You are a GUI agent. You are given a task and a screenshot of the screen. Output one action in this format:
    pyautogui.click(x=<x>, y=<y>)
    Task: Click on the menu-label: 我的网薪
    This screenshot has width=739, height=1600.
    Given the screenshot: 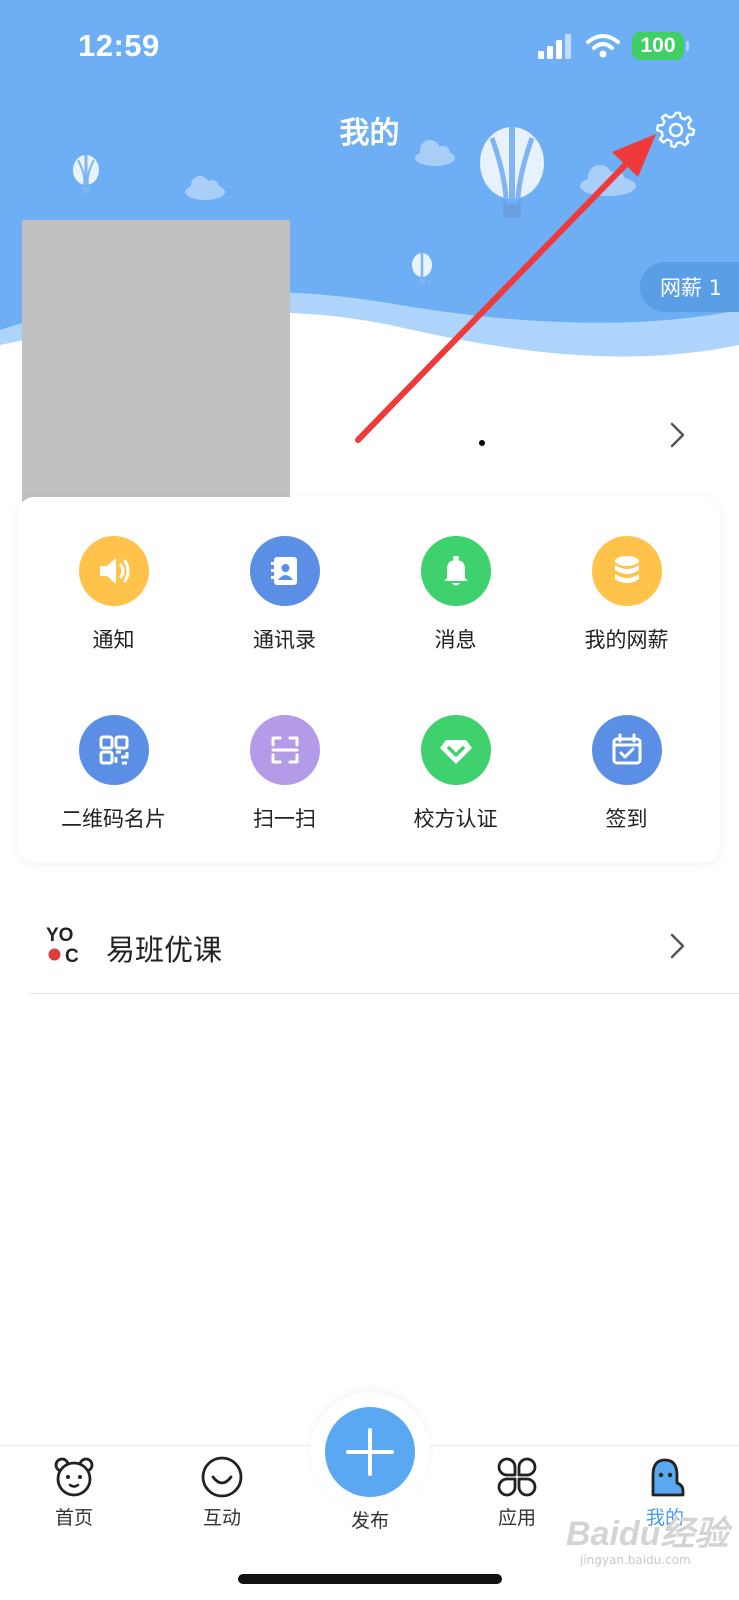 What is the action you would take?
    pyautogui.click(x=626, y=640)
    